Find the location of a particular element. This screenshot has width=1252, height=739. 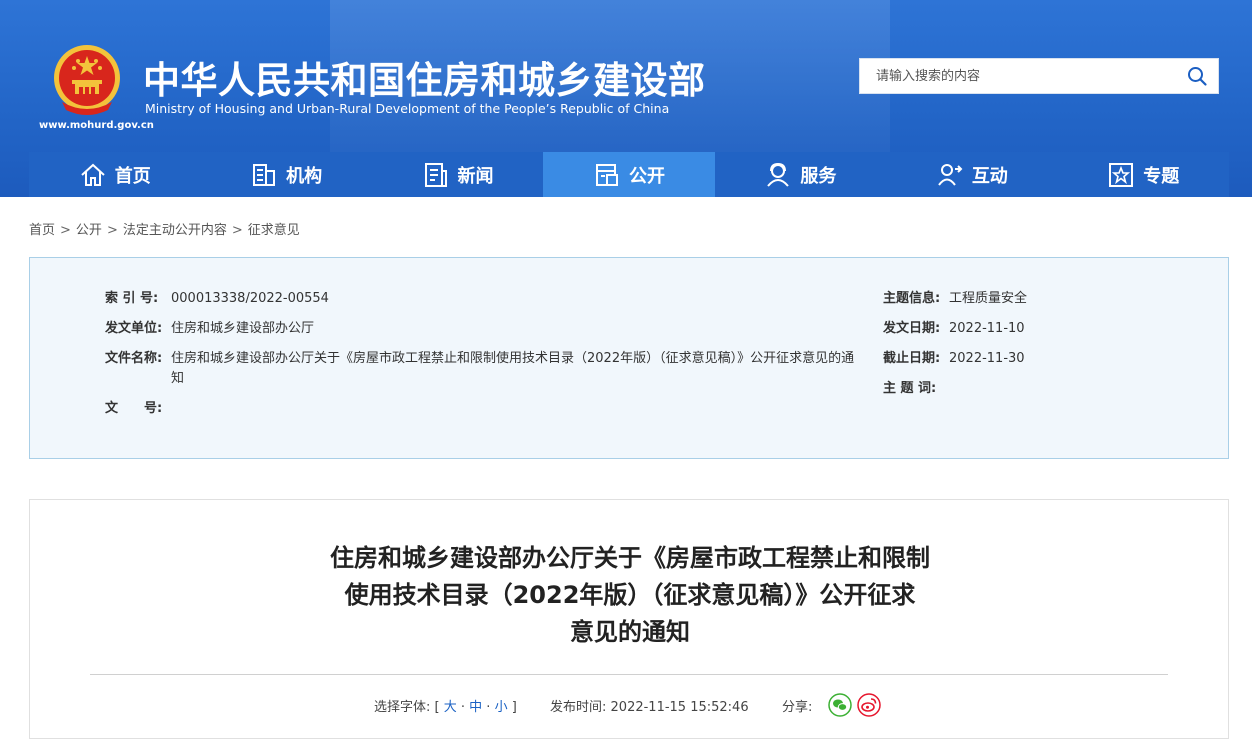

info-label: 文件名称: is located at coordinates (134, 358).